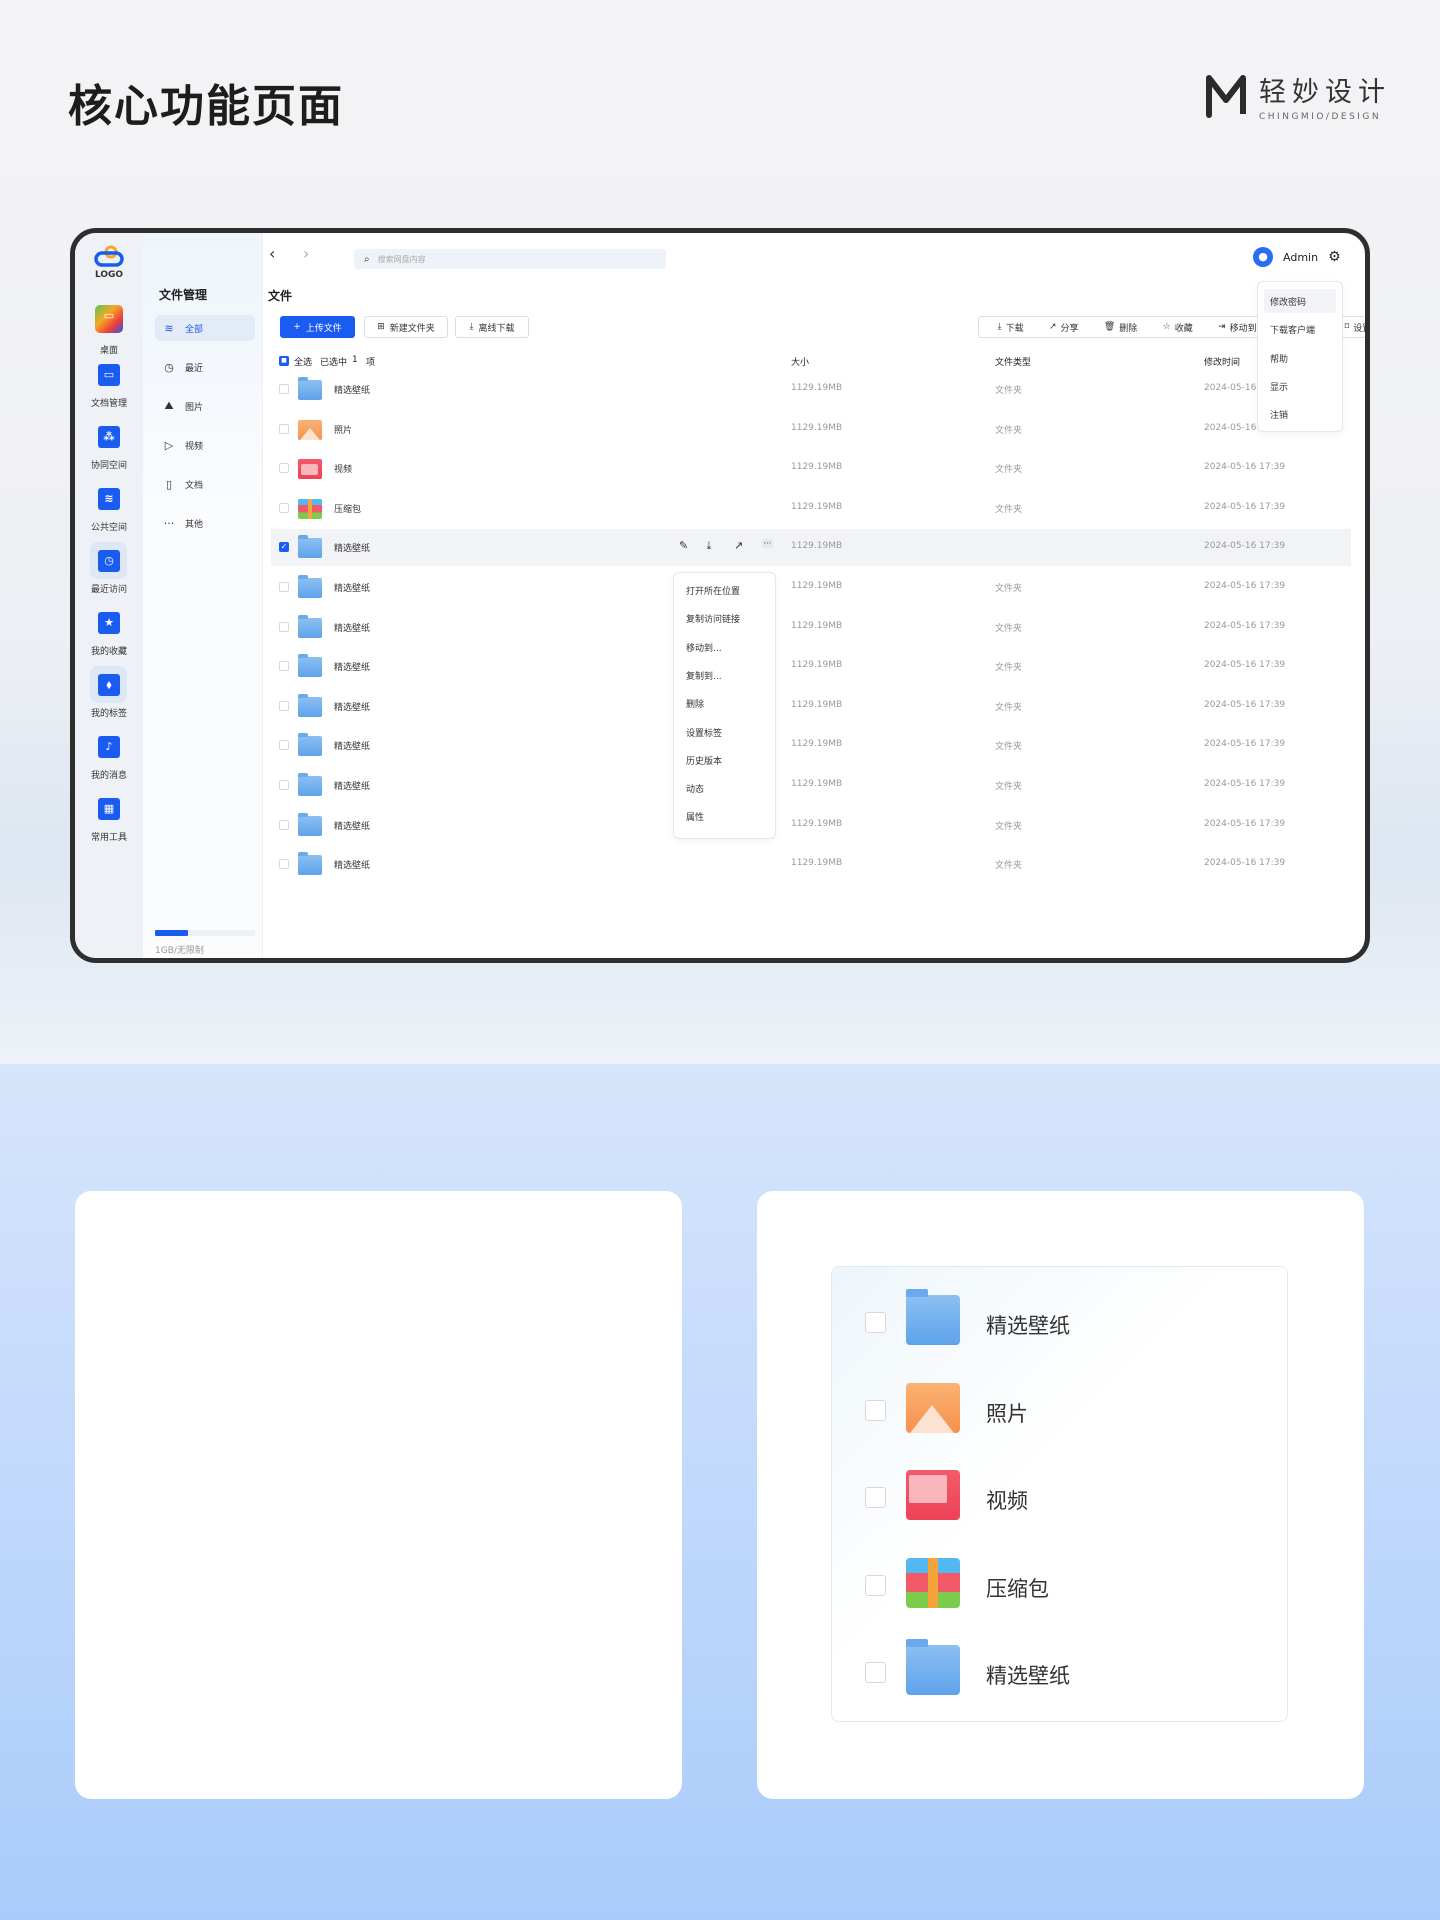  I want to click on user-menu-item: 显示, so click(1279, 386).